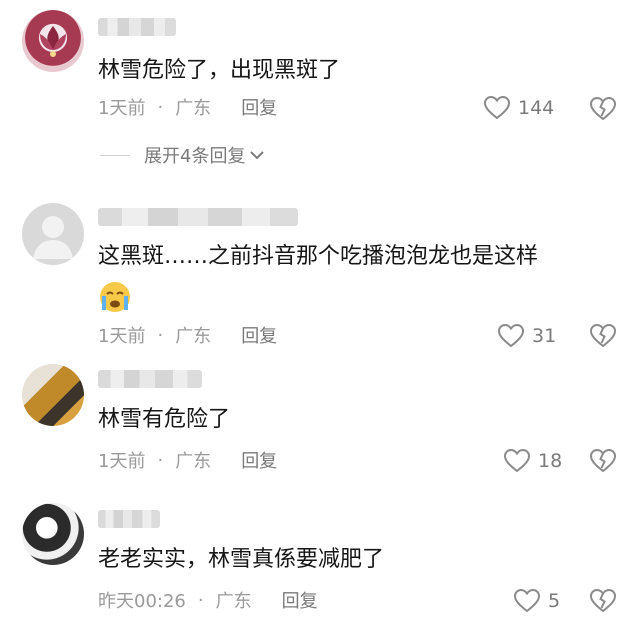  I want to click on like-count: 18, so click(550, 461).